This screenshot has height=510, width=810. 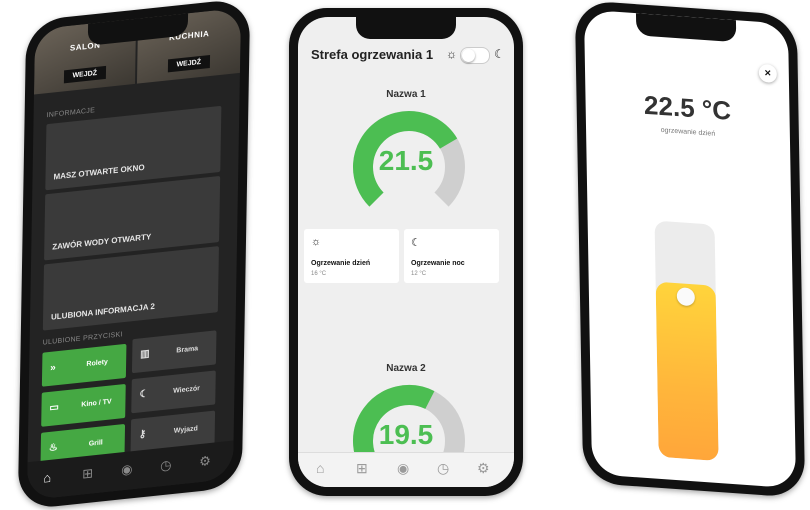 I want to click on fav-button-brama: ▥ Brama, so click(x=174, y=352).